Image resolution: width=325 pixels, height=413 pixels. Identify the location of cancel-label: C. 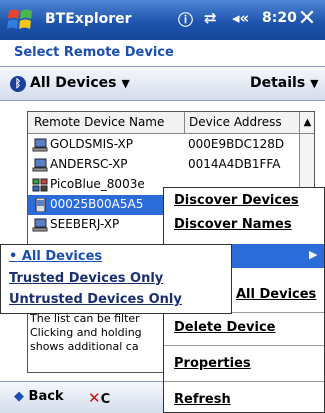
(105, 399).